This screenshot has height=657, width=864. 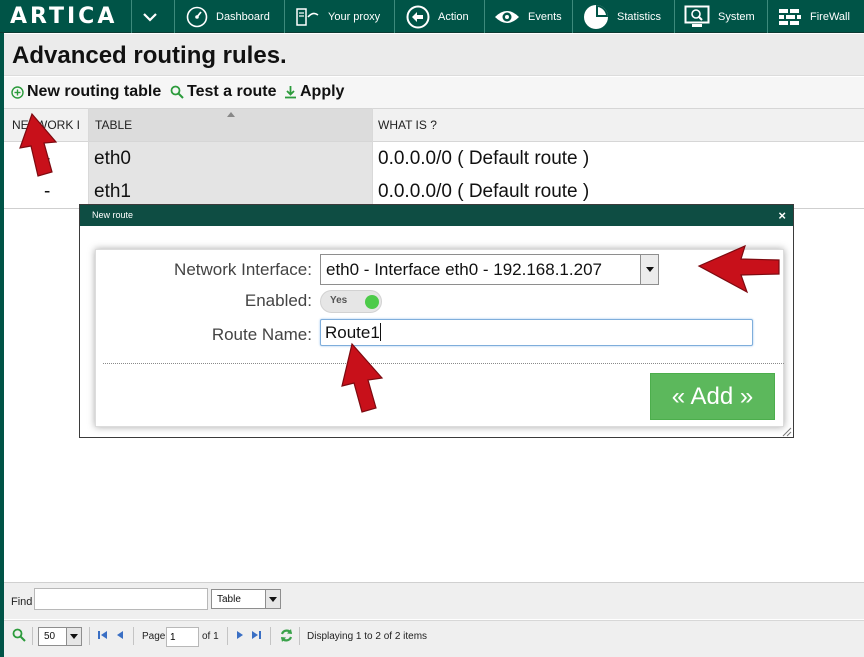 What do you see at coordinates (339, 300) in the screenshot?
I see `toggle-state-label: Yes` at bounding box center [339, 300].